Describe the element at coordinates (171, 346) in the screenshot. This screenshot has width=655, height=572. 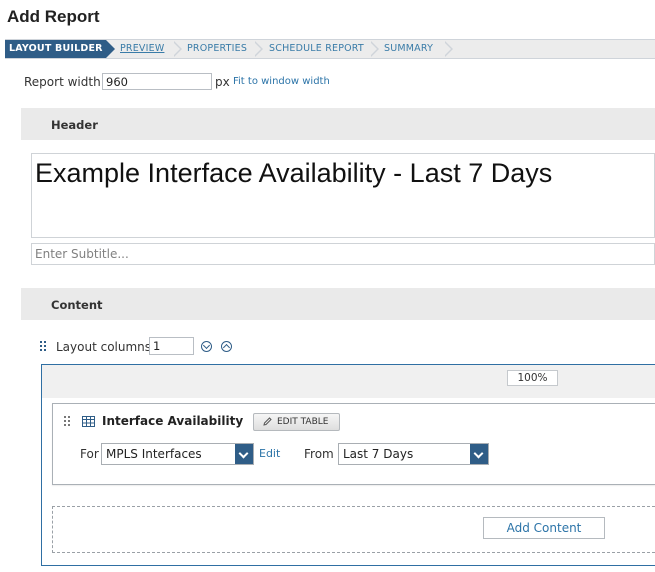
I see `layout-columns-input` at that location.